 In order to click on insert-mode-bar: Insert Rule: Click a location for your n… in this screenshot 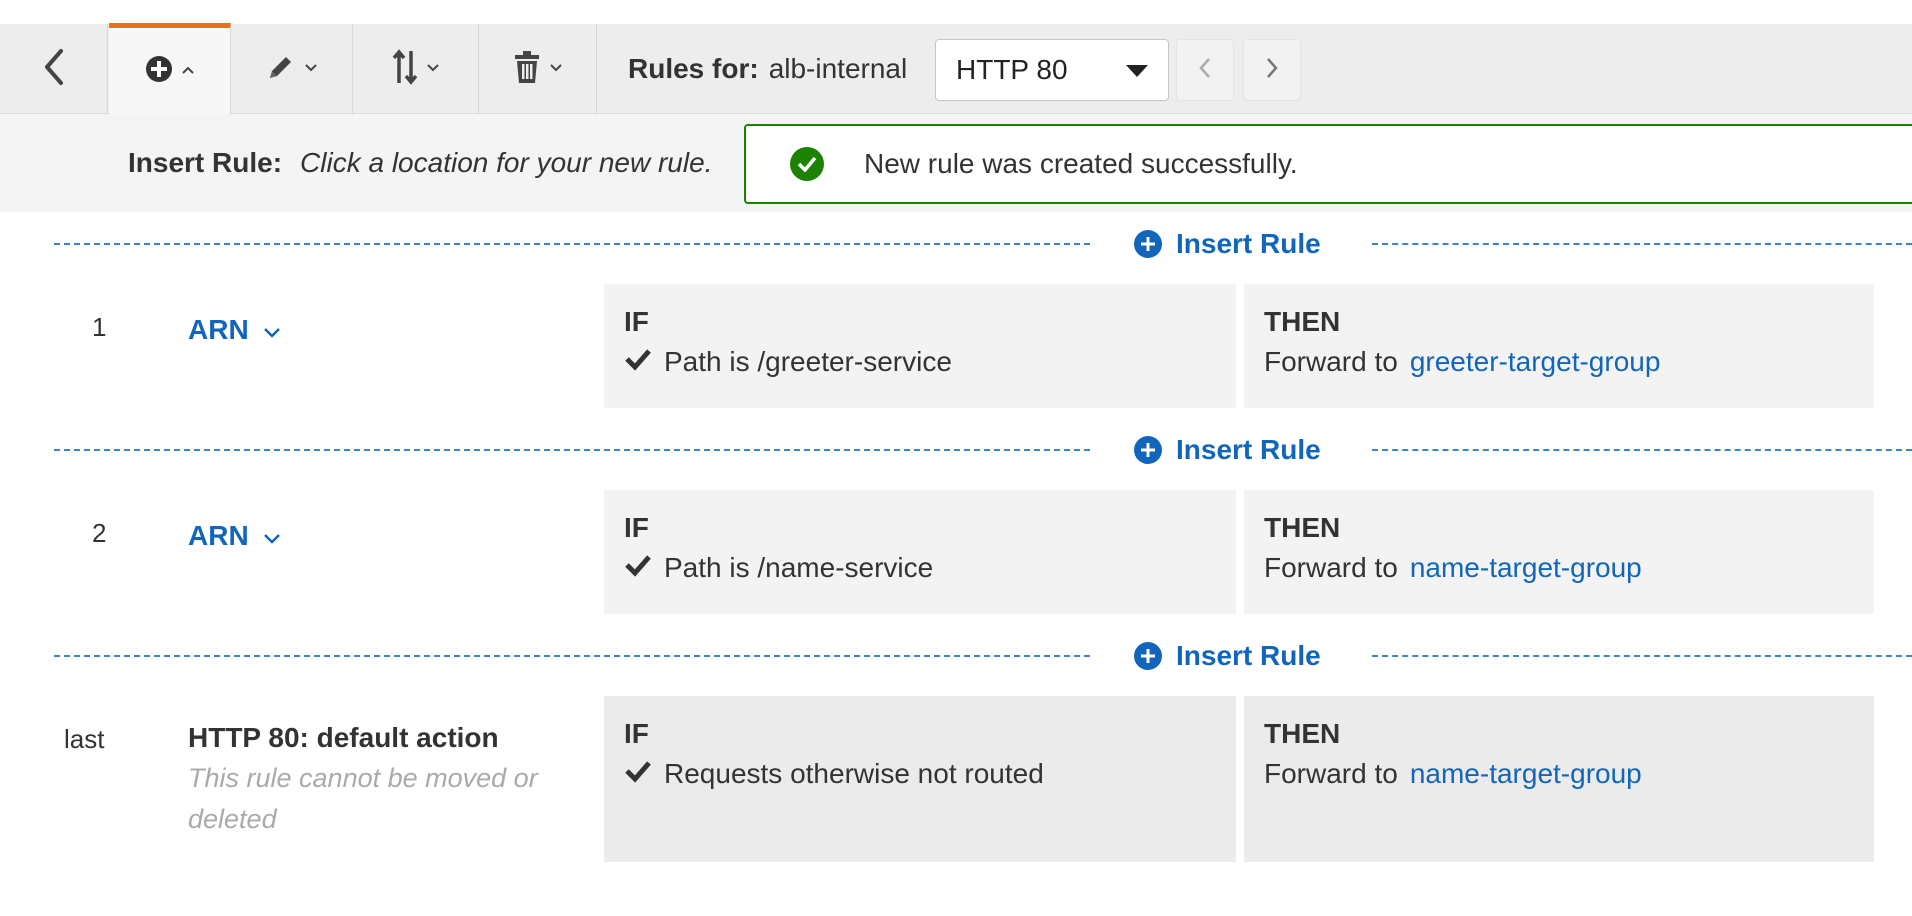, I will do `click(956, 163)`.